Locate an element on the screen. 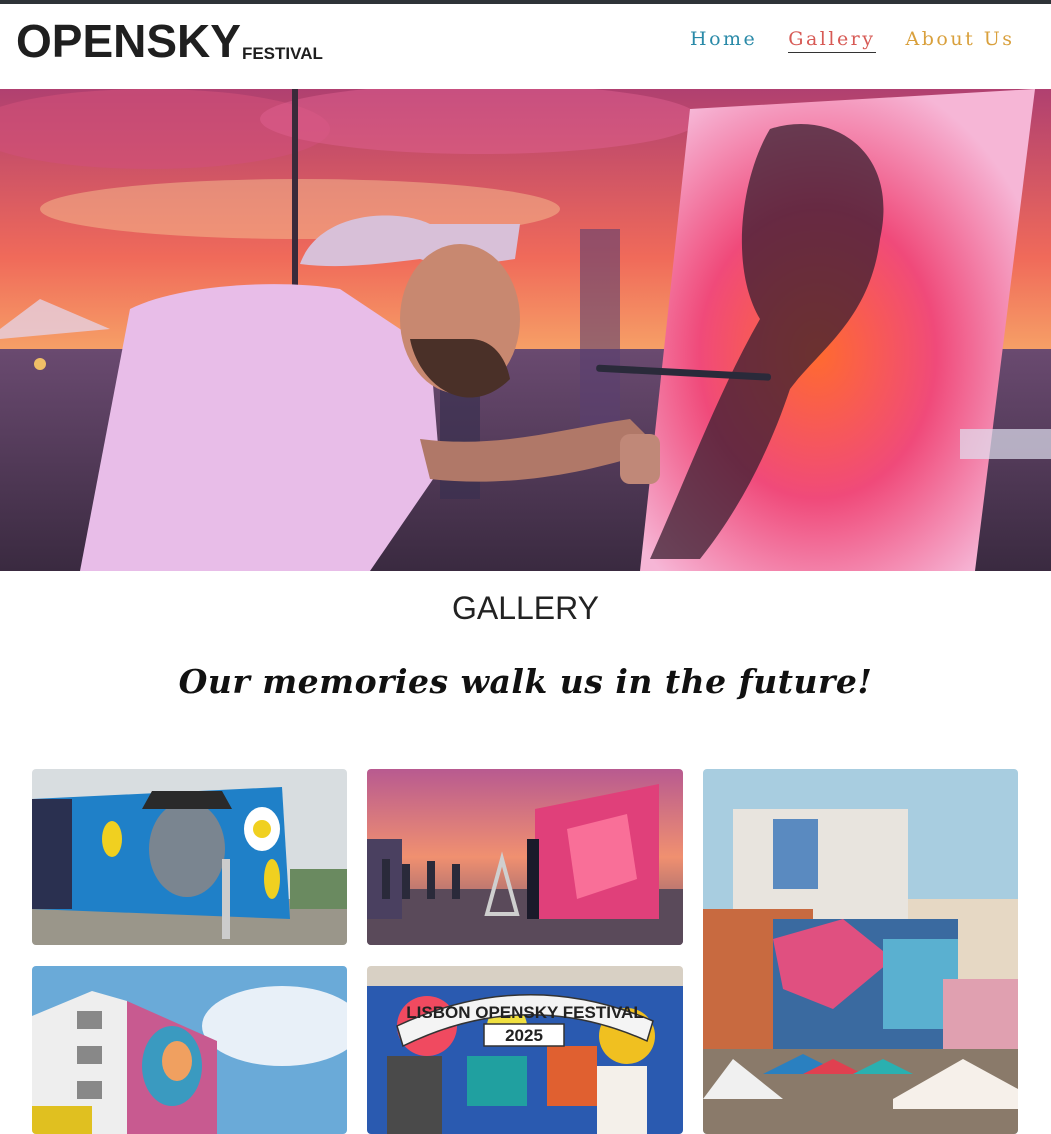 The width and height of the screenshot is (1051, 1134). gallery-image-festival-mural: LISBON OPENSKY FESTIVAL 2025 is located at coordinates (525, 1050).